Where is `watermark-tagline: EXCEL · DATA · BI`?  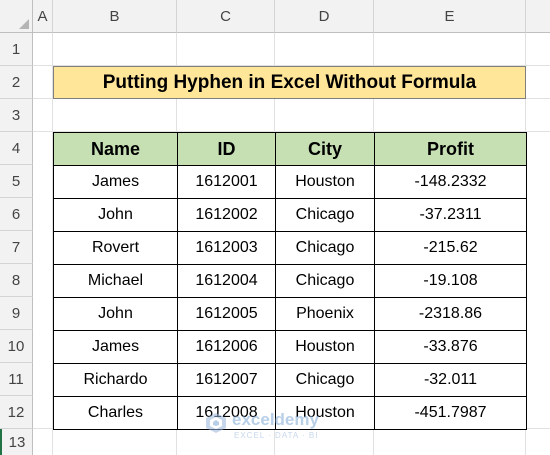
watermark-tagline: EXCEL · DATA · BI is located at coordinates (276, 435).